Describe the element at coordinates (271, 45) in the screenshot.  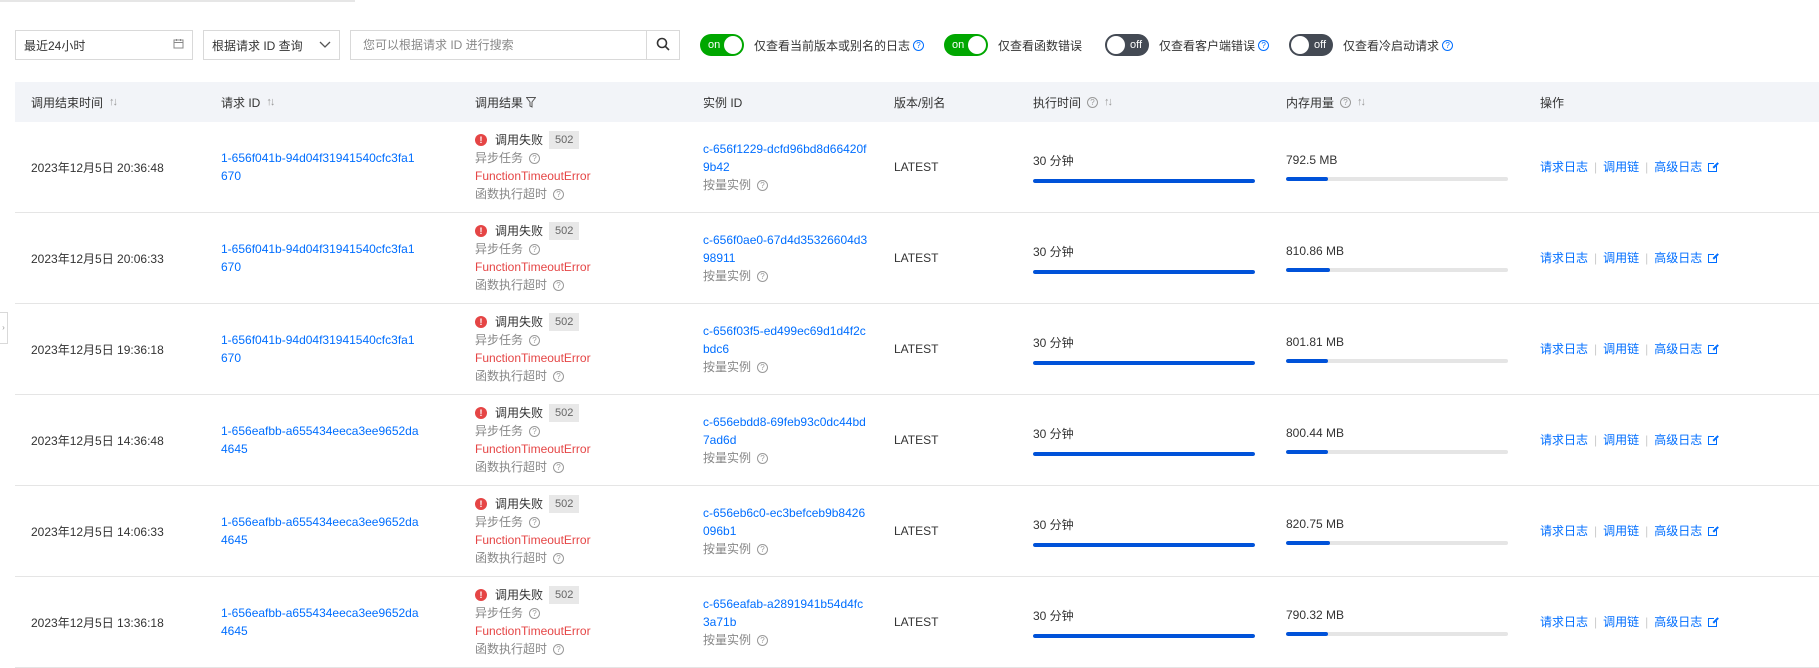
I see `query-mode-select: 根据请求 ID 查询` at that location.